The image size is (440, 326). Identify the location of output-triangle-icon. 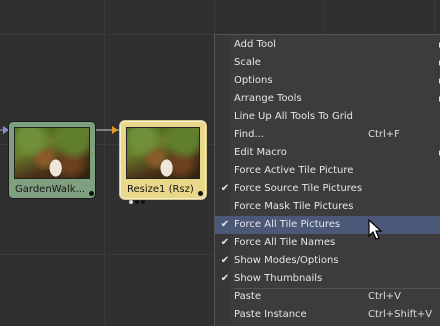
(115, 130).